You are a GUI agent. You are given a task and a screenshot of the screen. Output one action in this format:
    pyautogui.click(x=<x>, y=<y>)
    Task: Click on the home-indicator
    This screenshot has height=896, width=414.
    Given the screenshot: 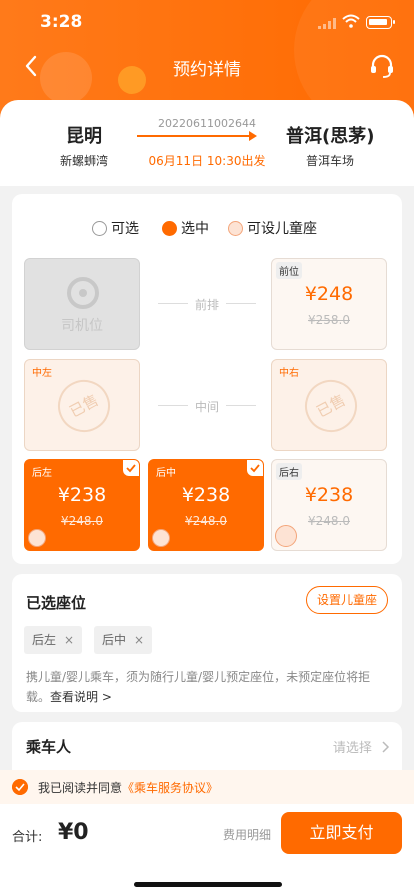 What is the action you would take?
    pyautogui.click(x=208, y=884)
    